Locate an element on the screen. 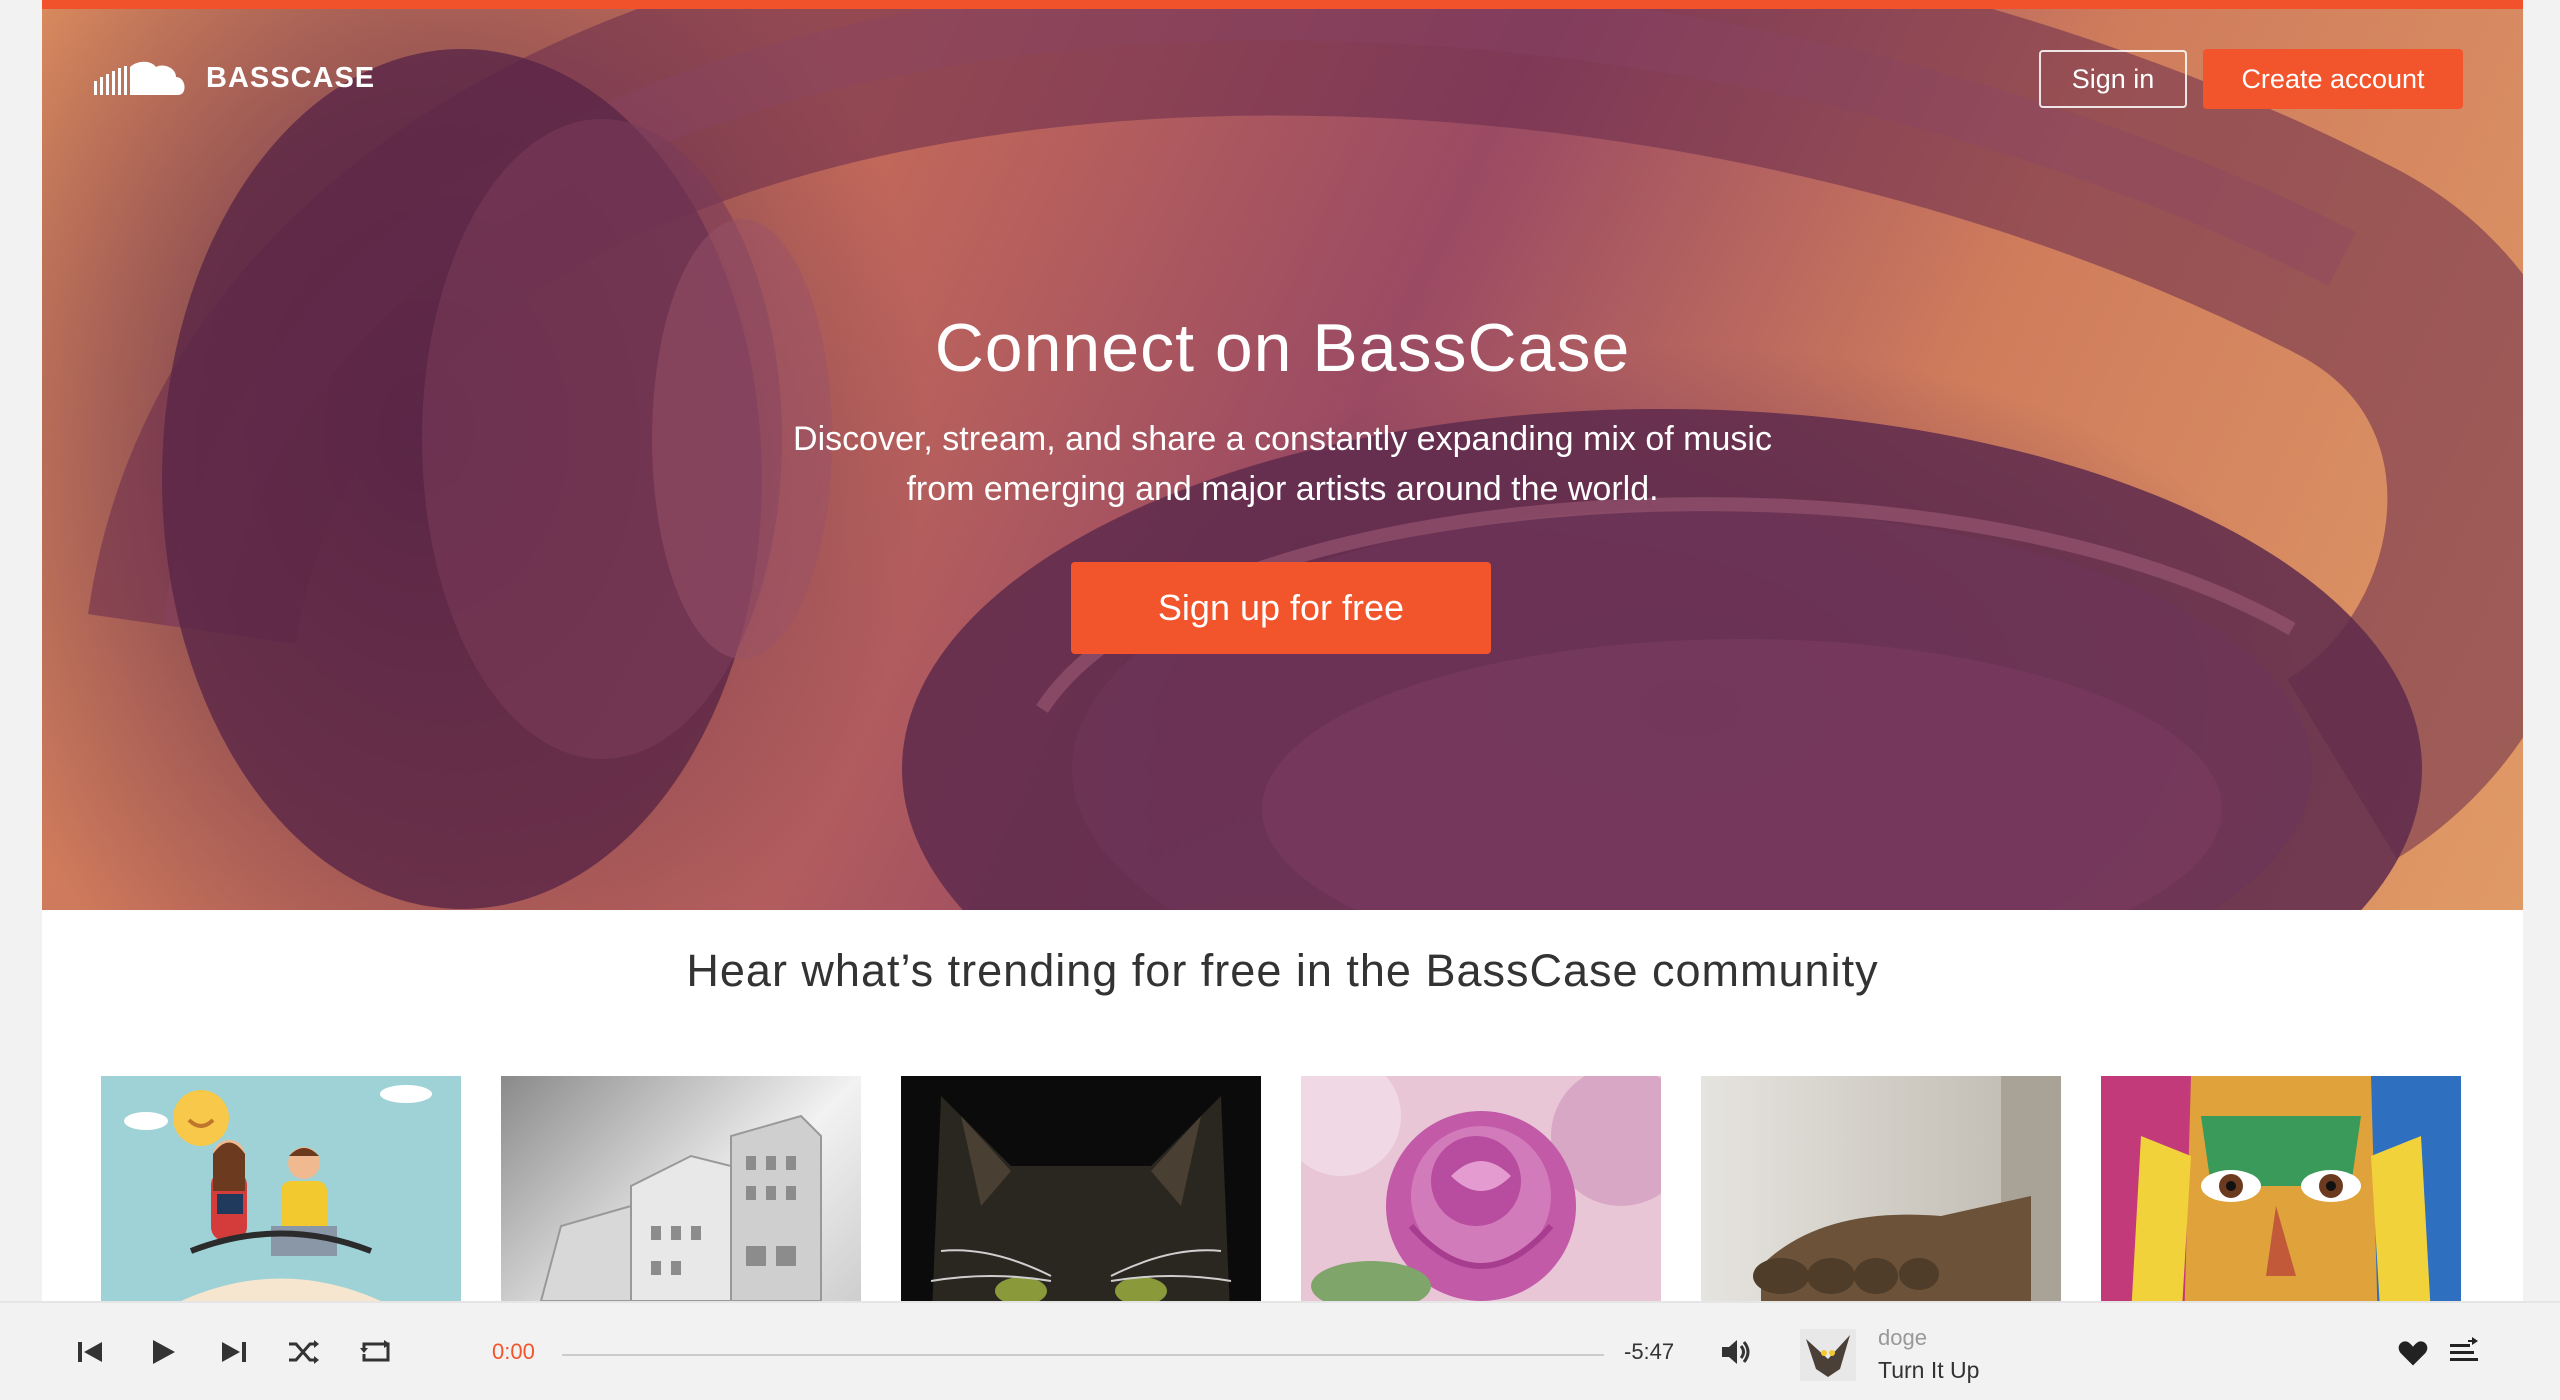 The image size is (2560, 1400). pink-rose-image is located at coordinates (1481, 1188).